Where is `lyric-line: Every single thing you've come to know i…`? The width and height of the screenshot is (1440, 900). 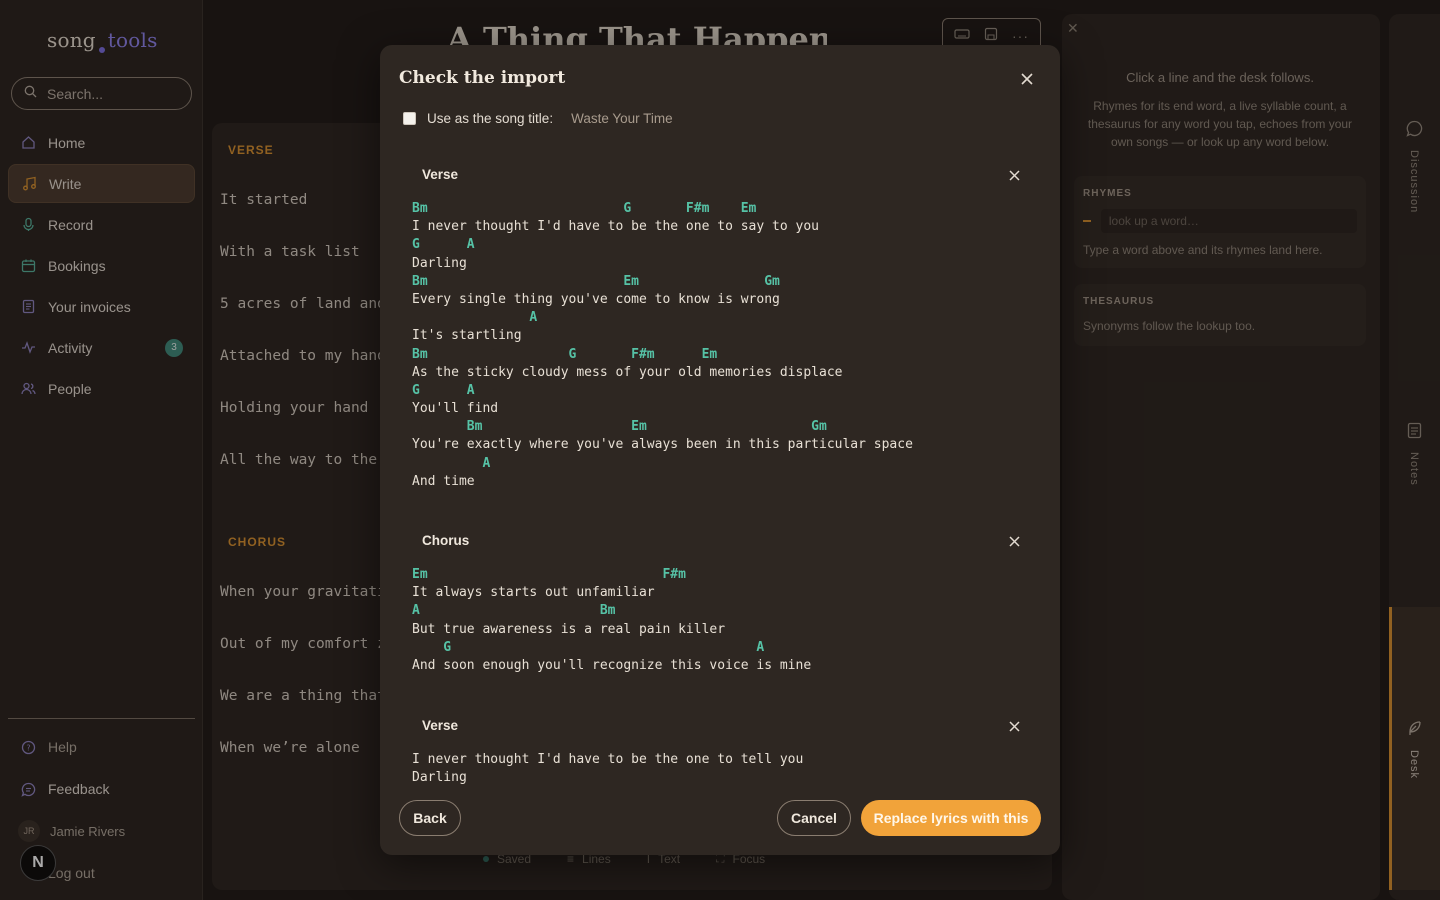
lyric-line: Every single thing you've come to know i… is located at coordinates (596, 299).